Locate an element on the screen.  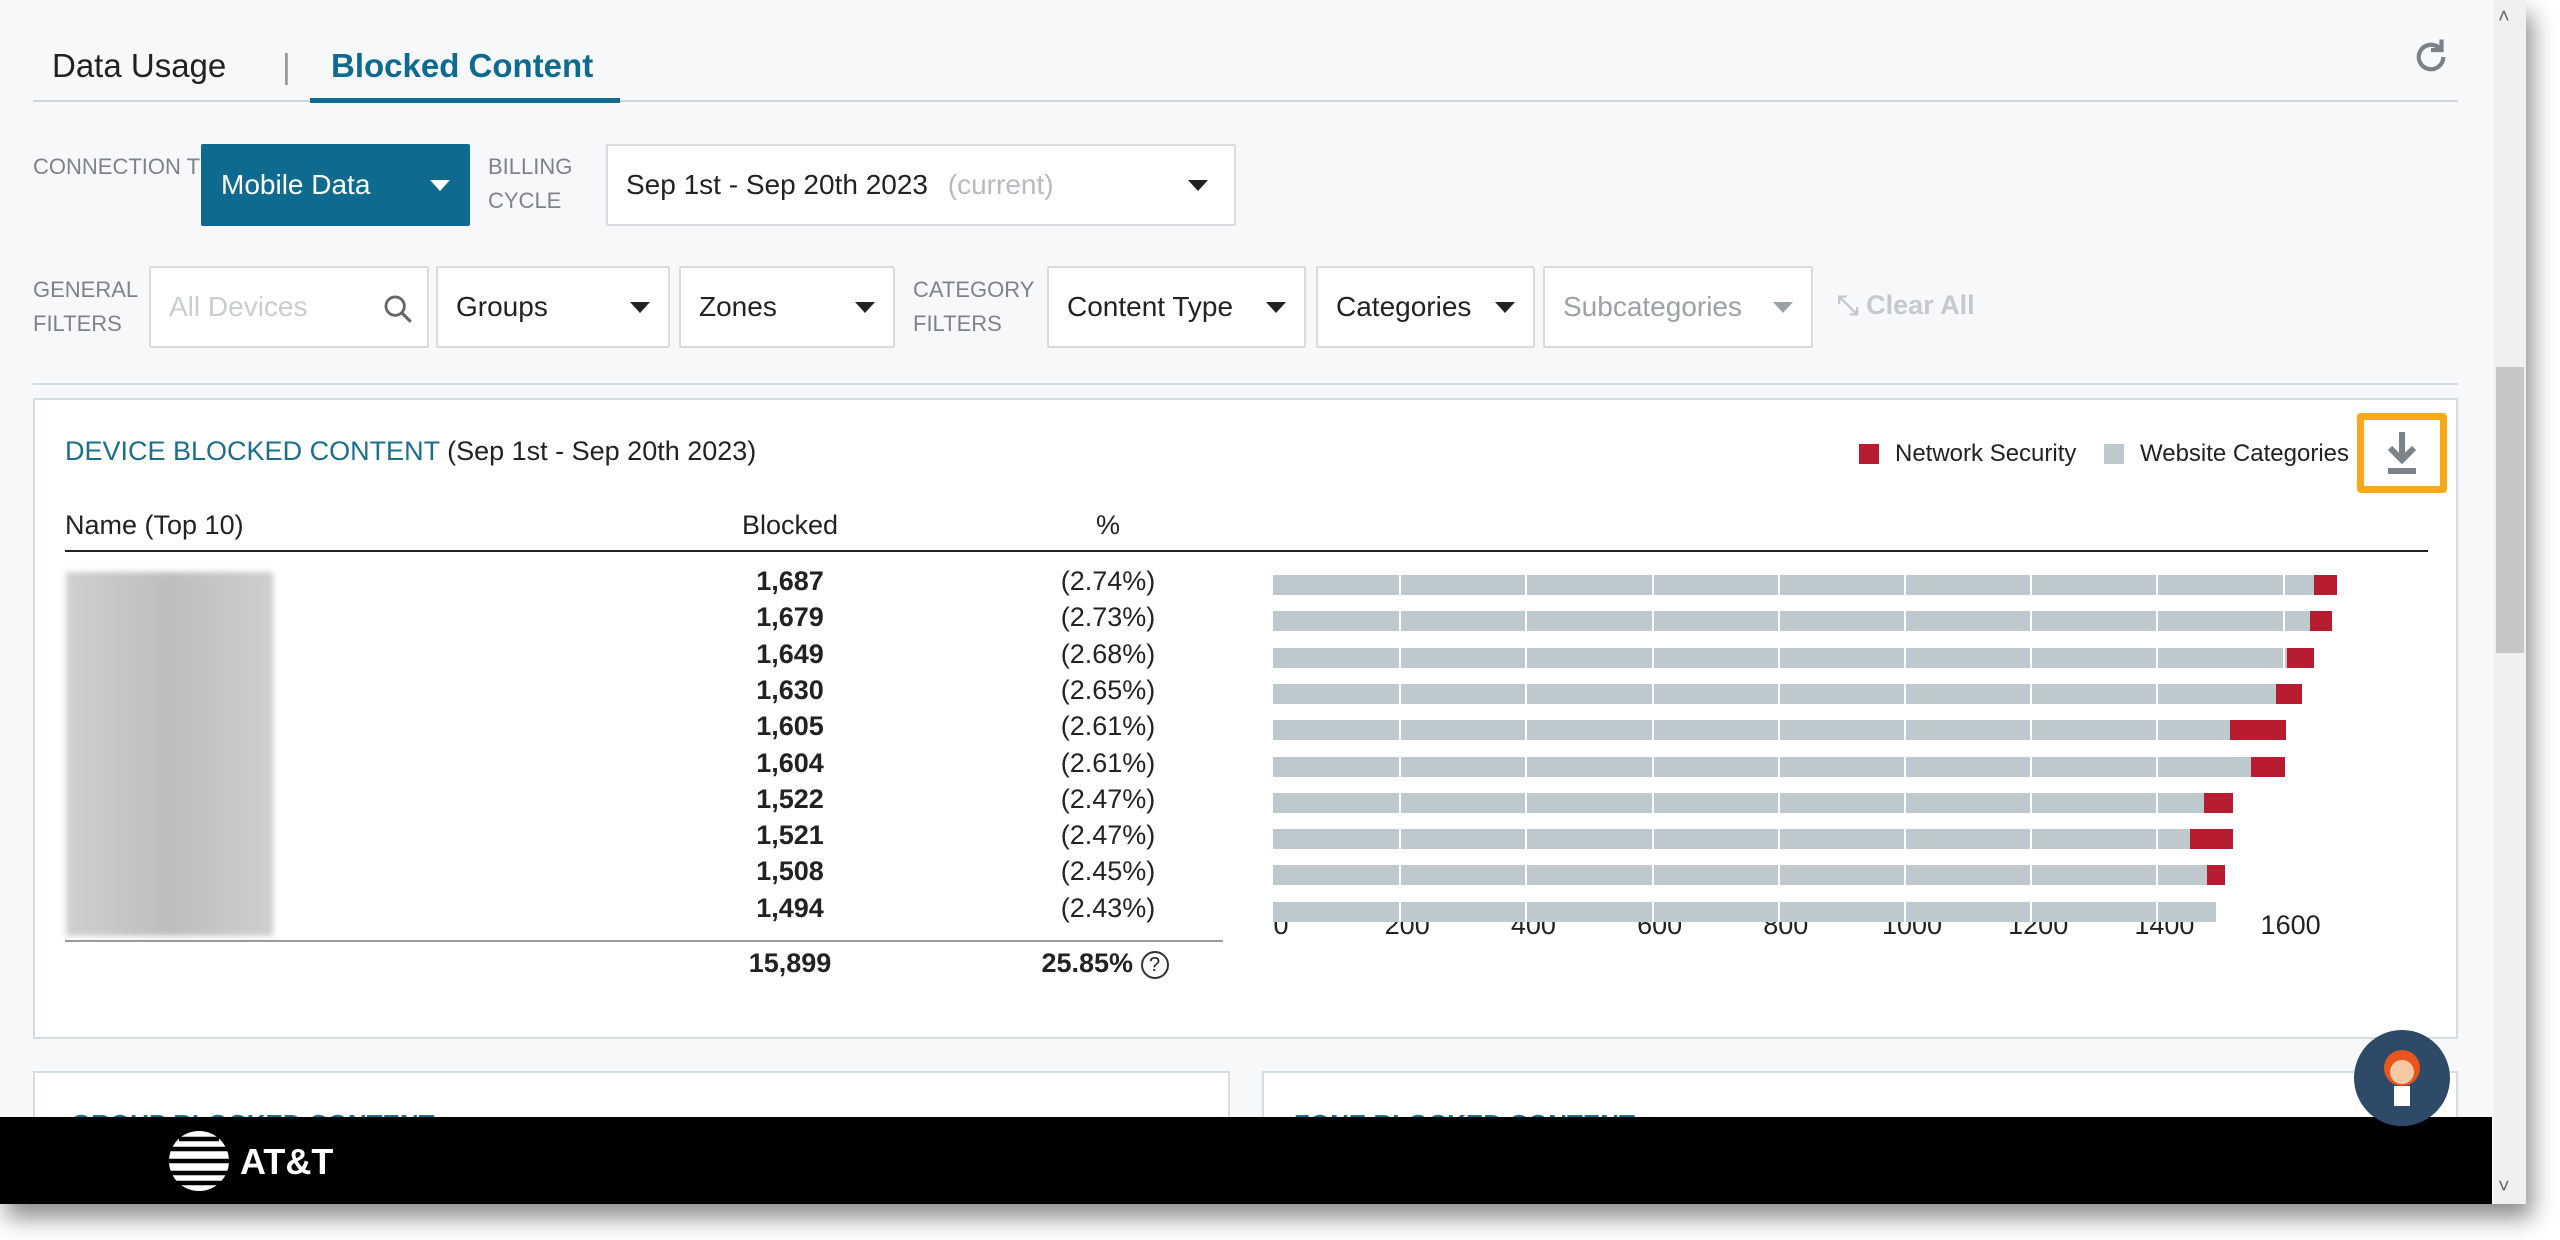
table-row: 1,630 (2.65%) is located at coordinates (1235, 693).